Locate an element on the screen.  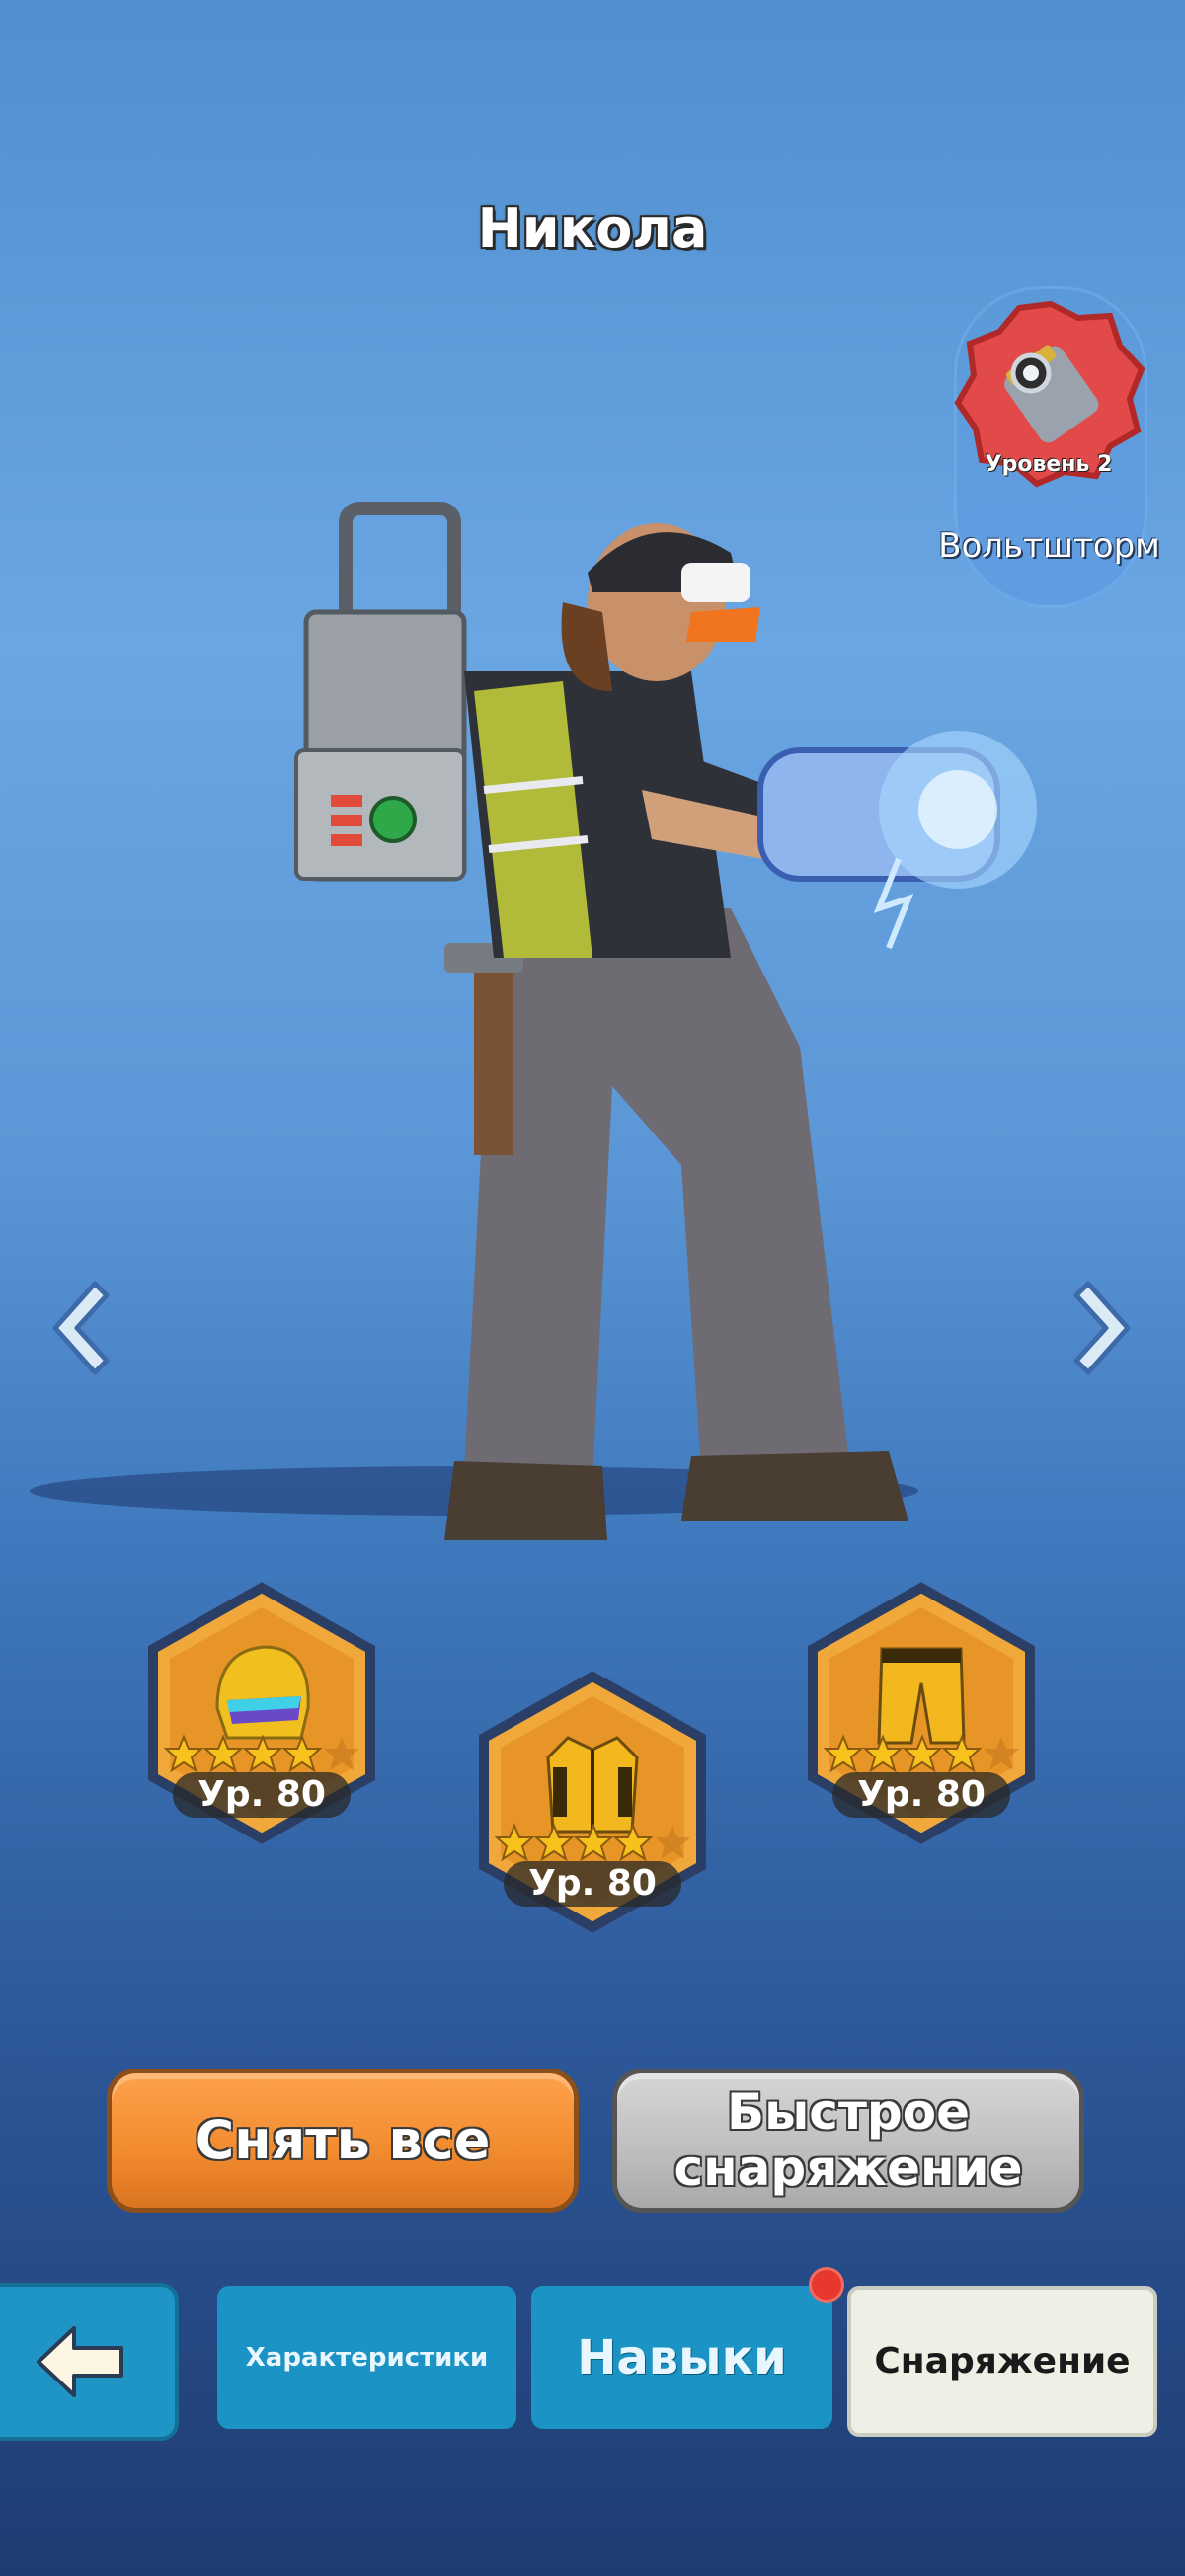
equipment-slot-jacket: Ур. 80 is located at coordinates (592, 1807).